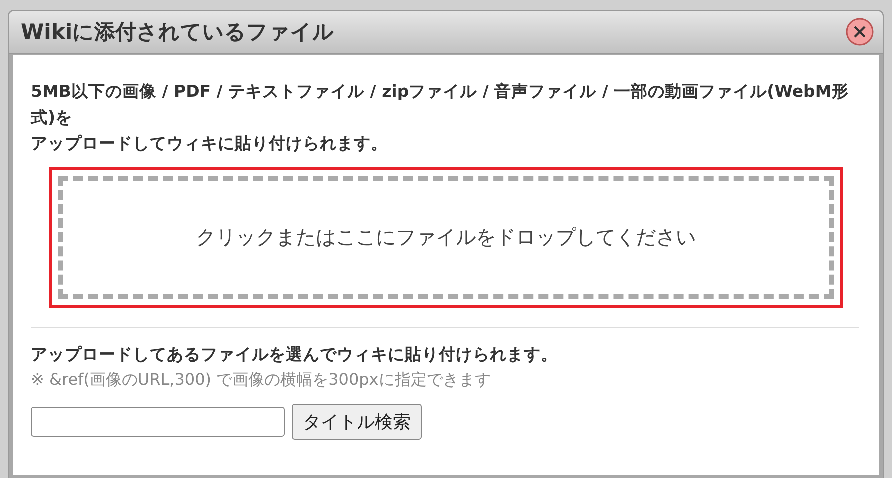  Describe the element at coordinates (860, 32) in the screenshot. I see `close-icon` at that location.